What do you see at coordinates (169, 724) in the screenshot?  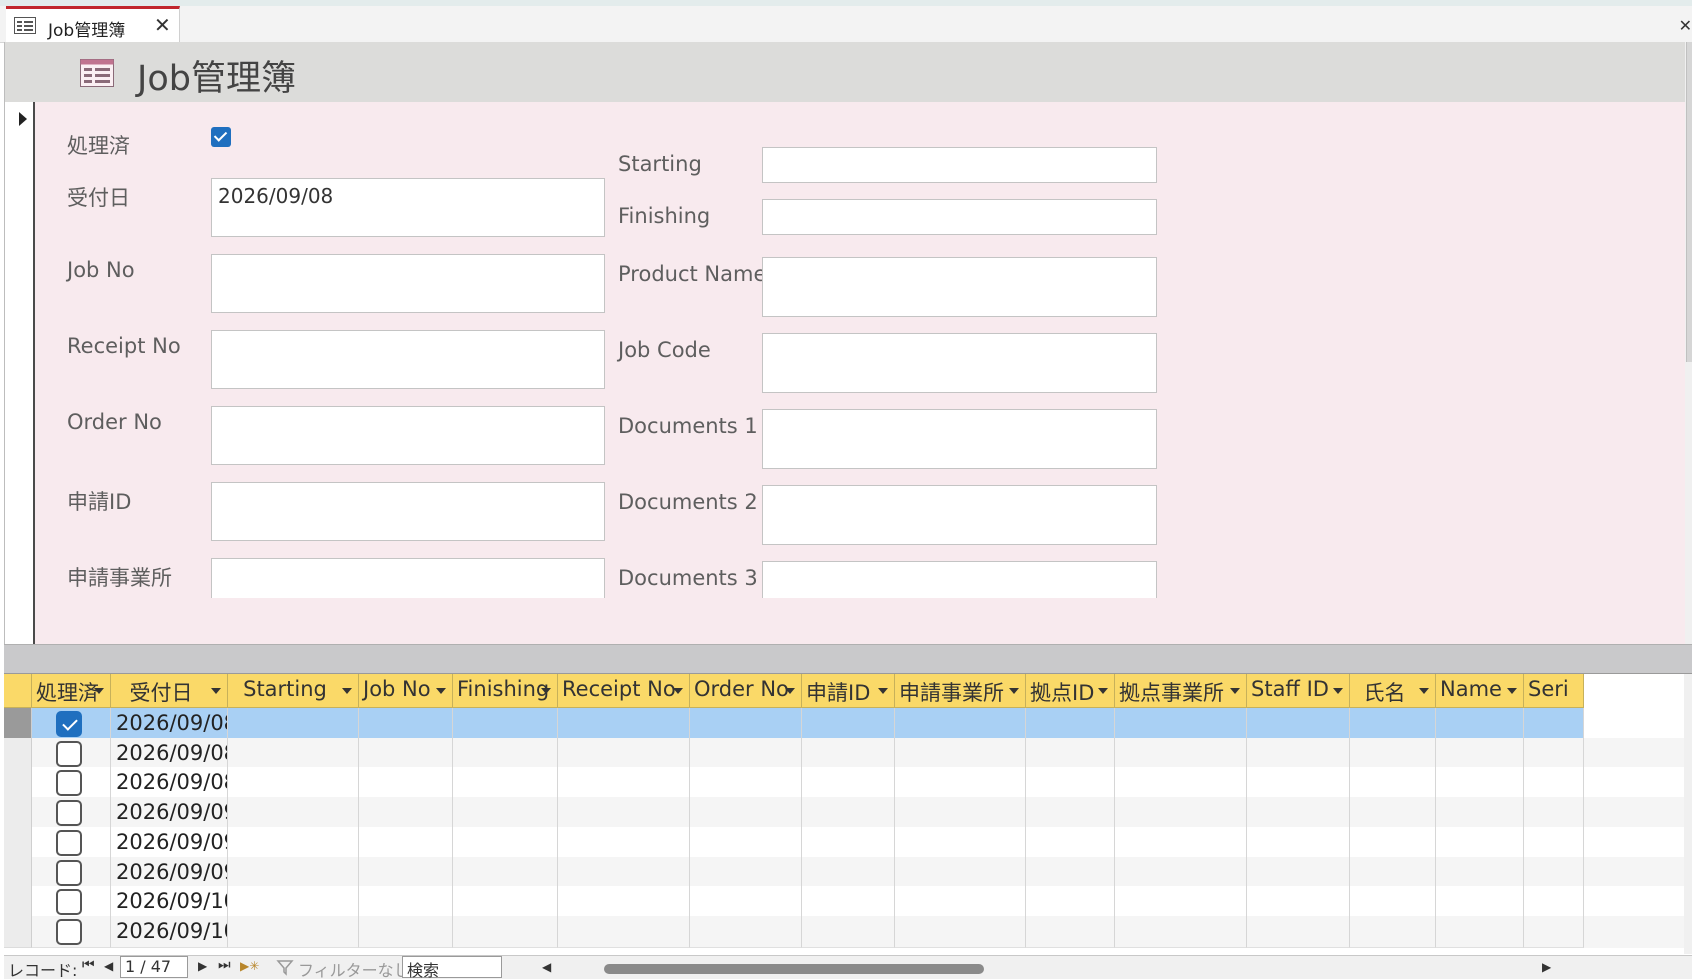 I see `date-cell: 2026/09/08` at bounding box center [169, 724].